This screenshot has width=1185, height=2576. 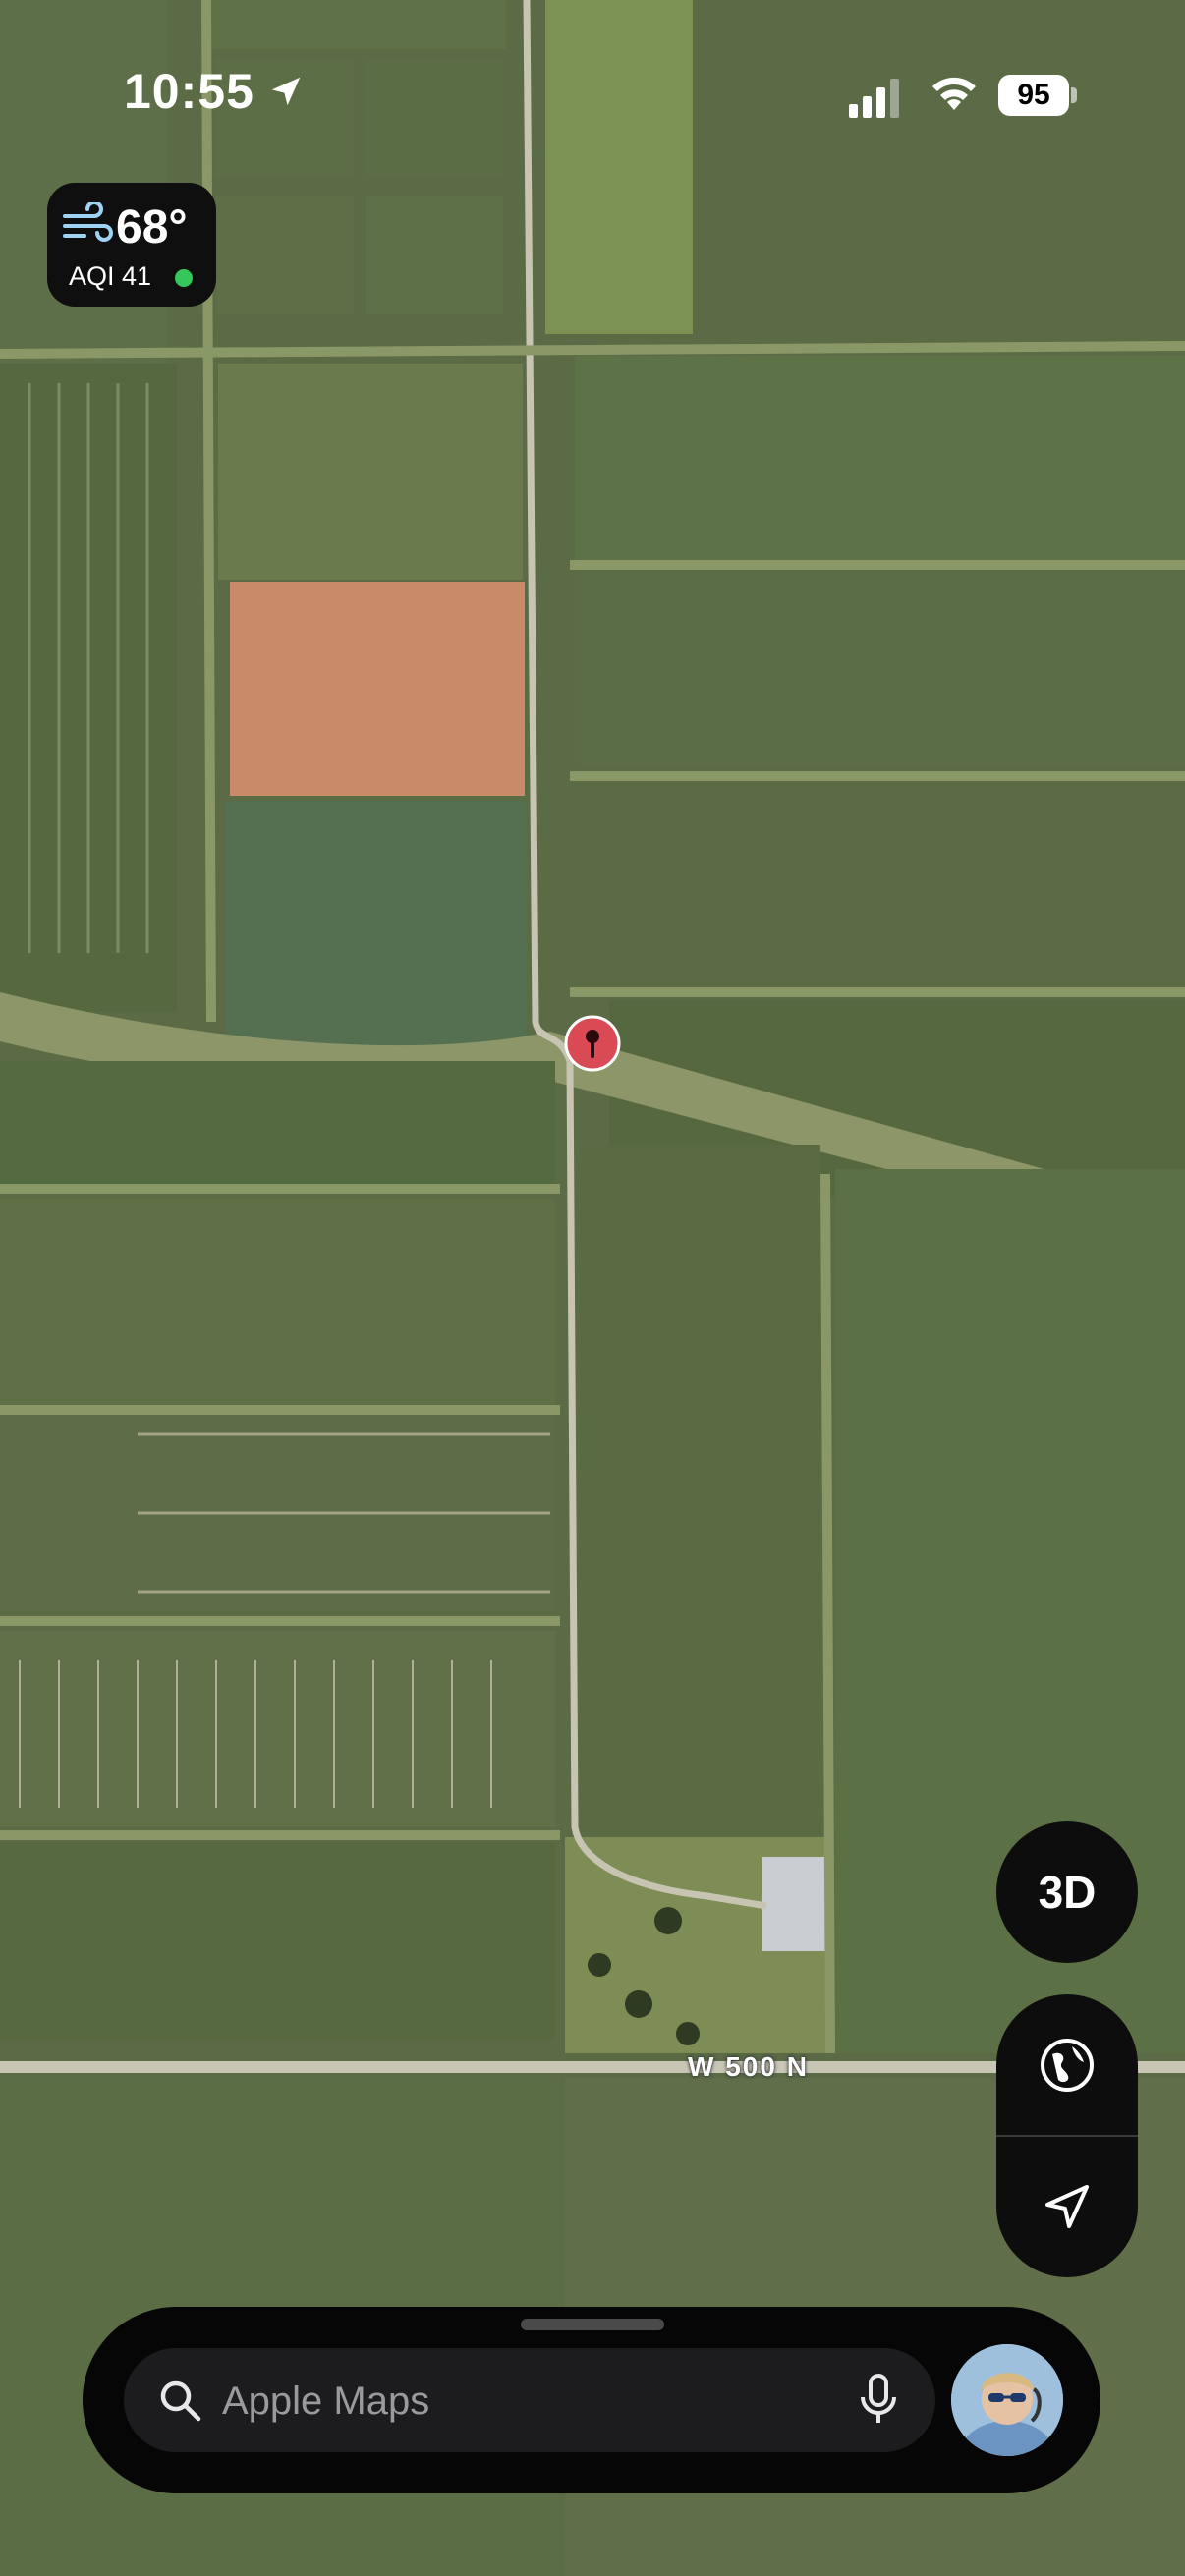 I want to click on globe-icon, so click(x=1068, y=2065).